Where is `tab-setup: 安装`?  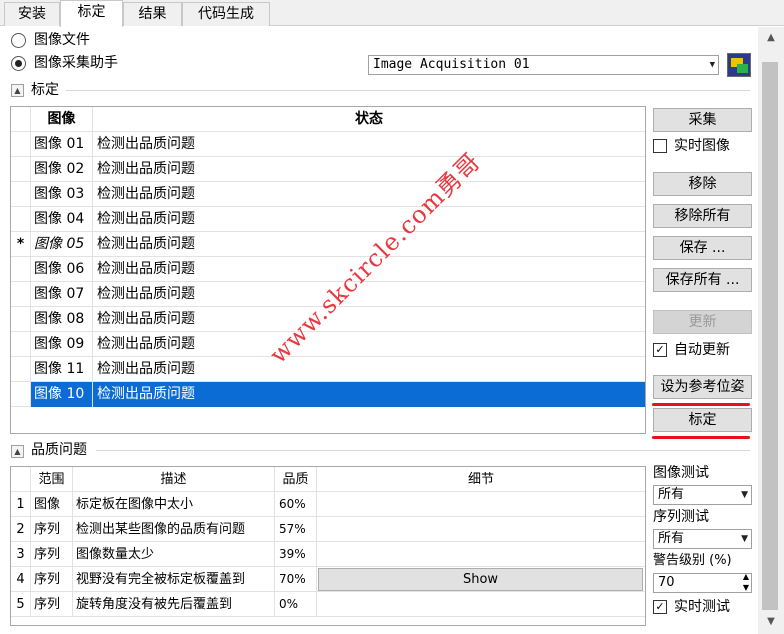 tab-setup: 安装 is located at coordinates (32, 14).